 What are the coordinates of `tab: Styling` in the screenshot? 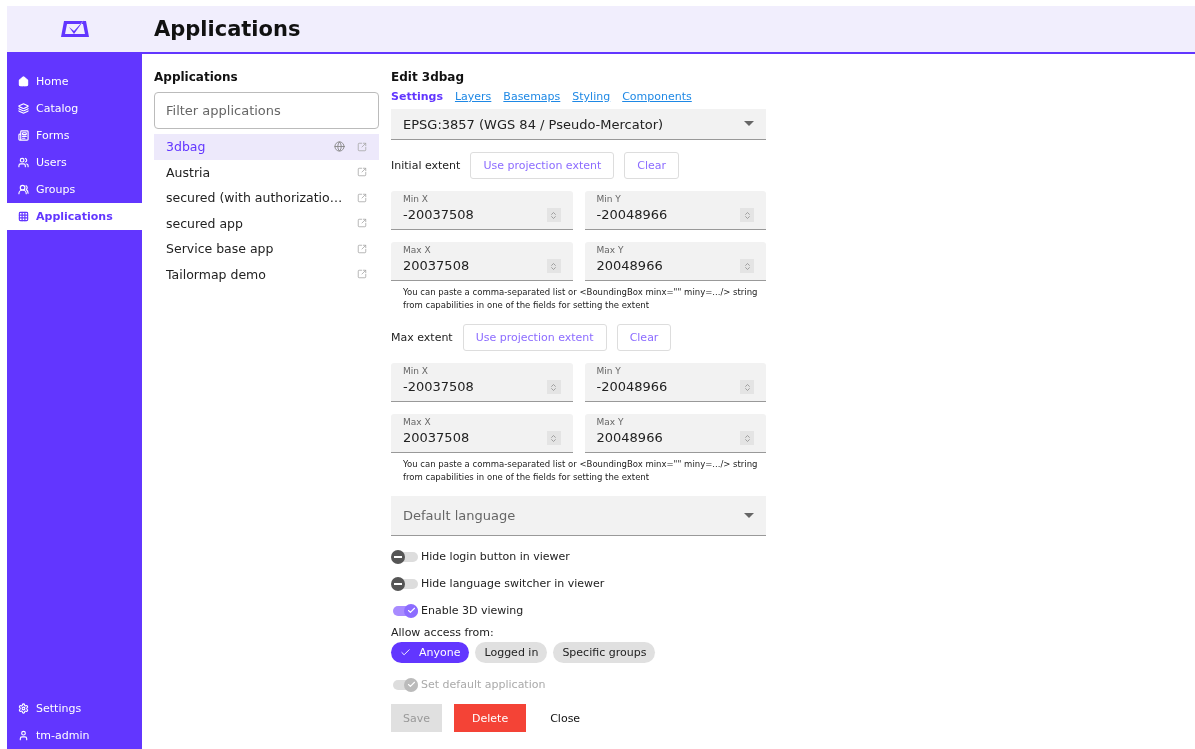 It's located at (591, 96).